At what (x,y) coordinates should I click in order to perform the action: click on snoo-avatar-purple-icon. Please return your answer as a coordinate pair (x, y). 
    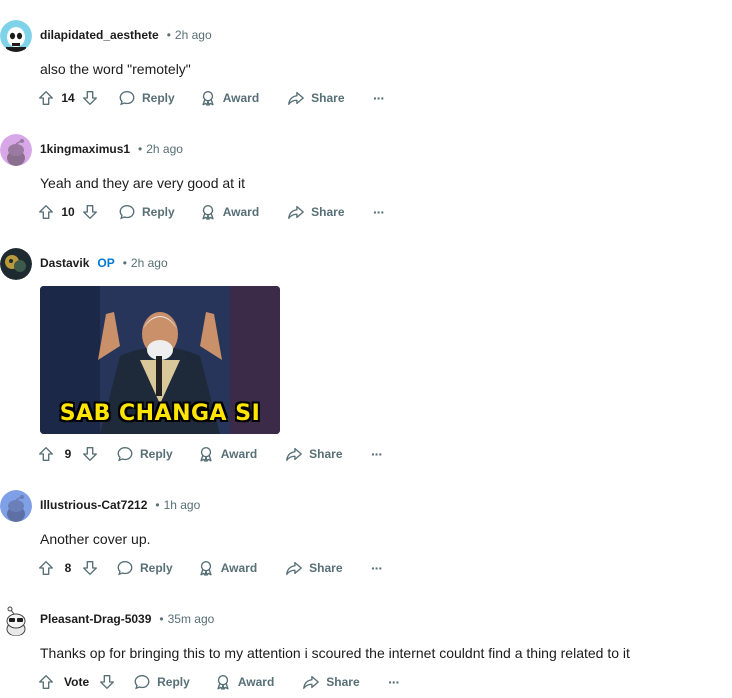
    Looking at the image, I should click on (16, 150).